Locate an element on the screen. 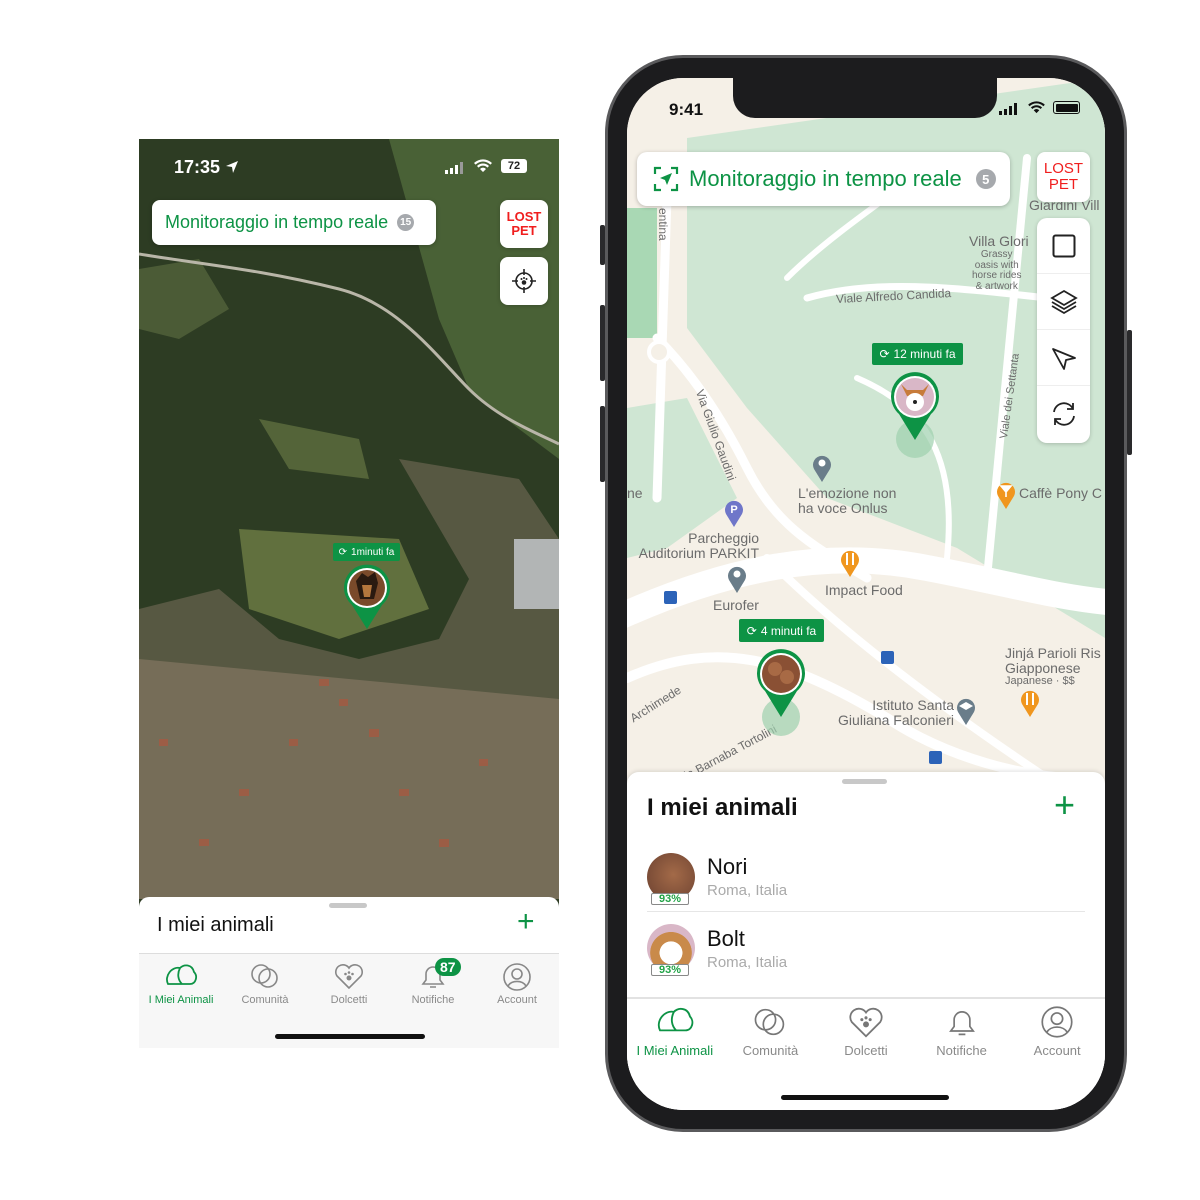 The width and height of the screenshot is (1200, 1200). lost-pet-label-2: PET is located at coordinates (1063, 184).